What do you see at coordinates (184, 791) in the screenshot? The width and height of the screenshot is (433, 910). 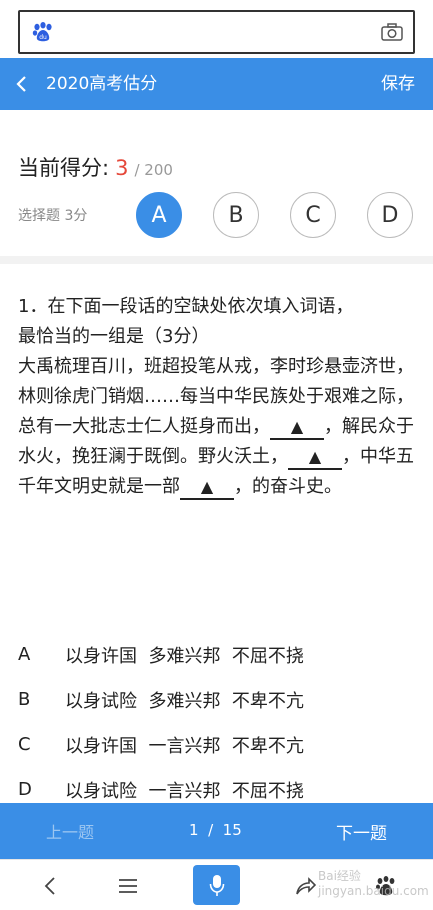 I see `choice-text: 以身试险 一言兴邦 不屈不挠` at bounding box center [184, 791].